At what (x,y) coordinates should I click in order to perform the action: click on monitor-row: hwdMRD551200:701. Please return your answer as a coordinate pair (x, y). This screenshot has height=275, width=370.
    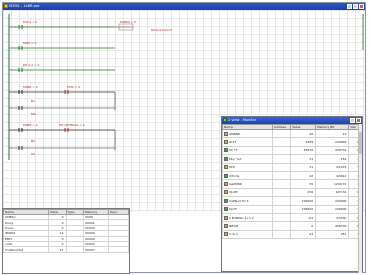
    Looking at the image, I should click on (291, 184).